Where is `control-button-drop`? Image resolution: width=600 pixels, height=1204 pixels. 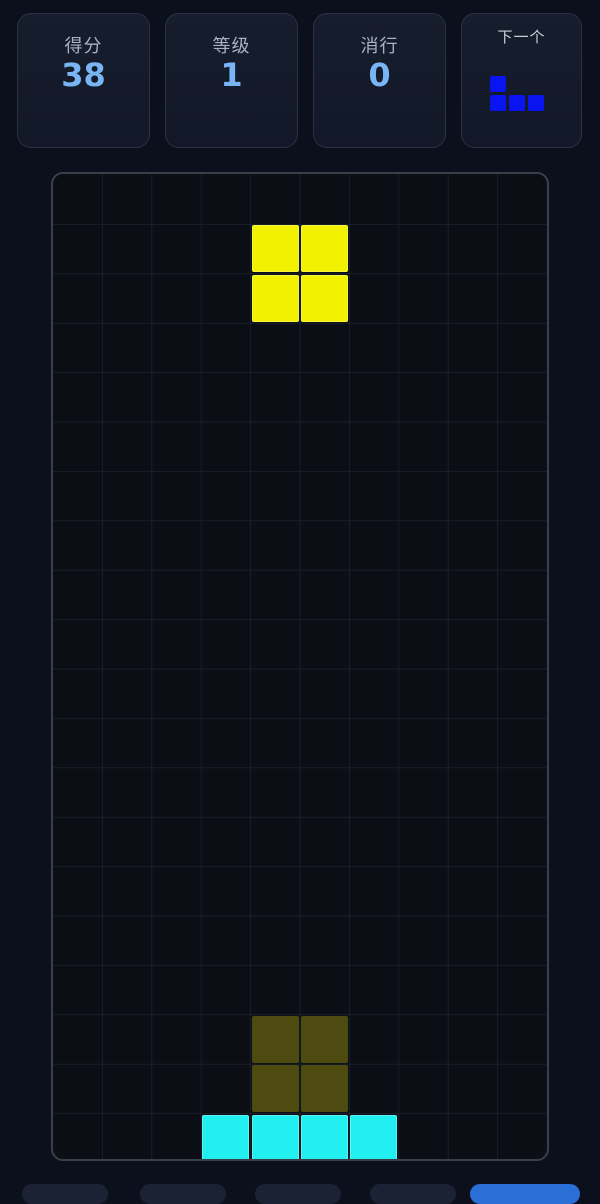
control-button-drop is located at coordinates (525, 1194).